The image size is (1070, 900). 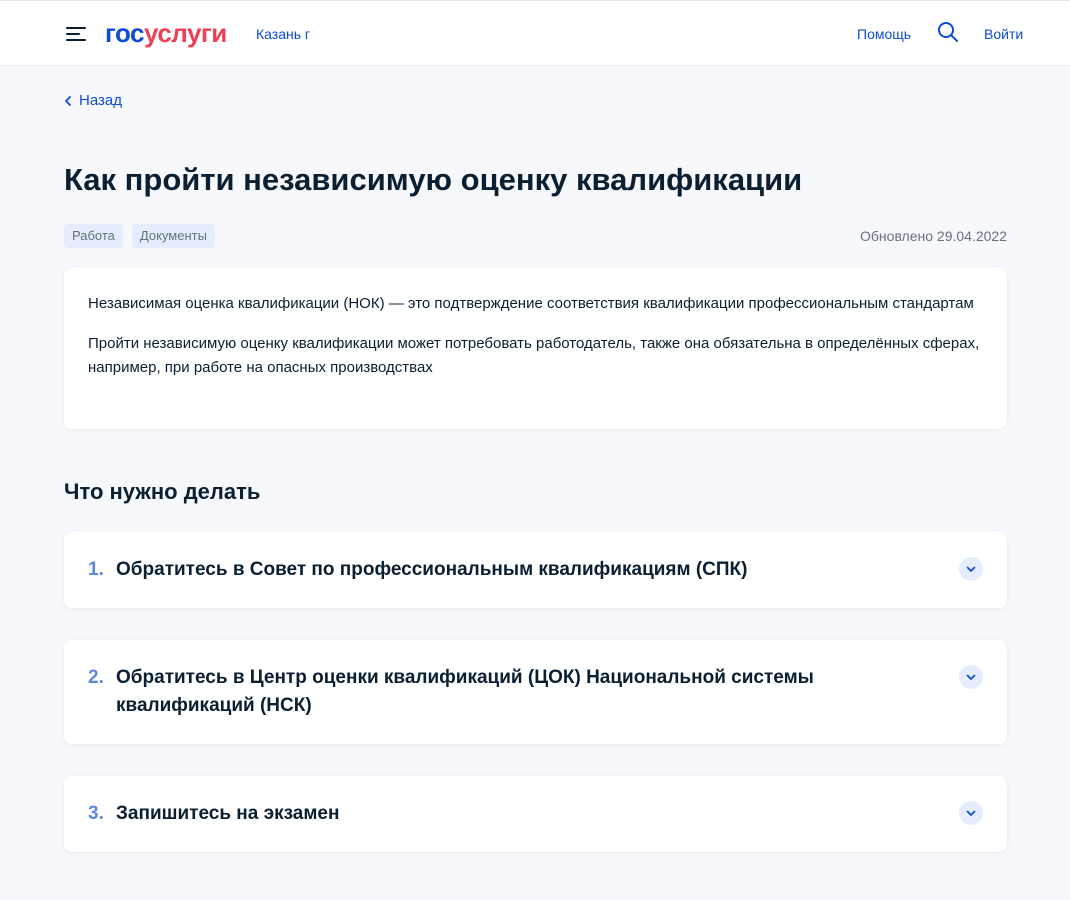 What do you see at coordinates (96, 569) in the screenshot?
I see `step-number: 1.` at bounding box center [96, 569].